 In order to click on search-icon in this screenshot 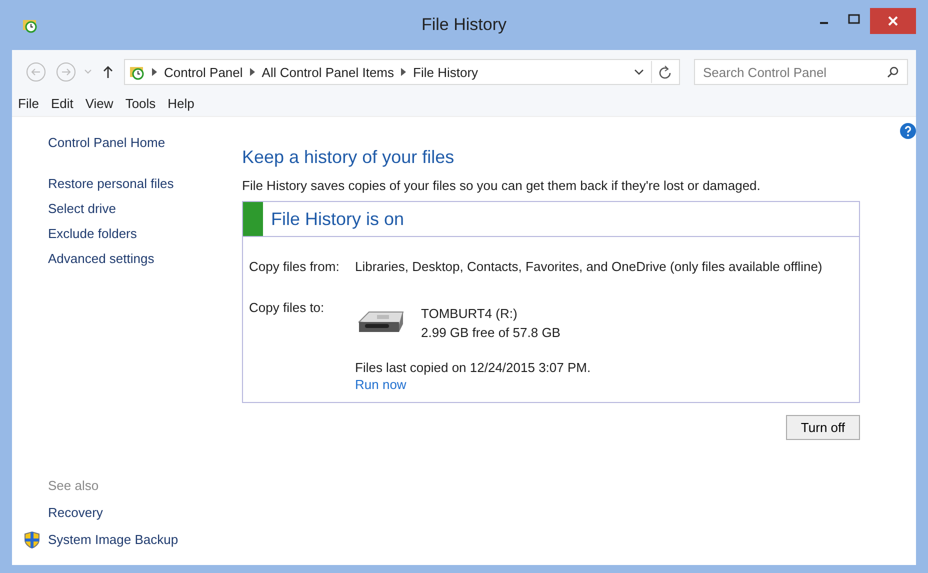, I will do `click(893, 72)`.